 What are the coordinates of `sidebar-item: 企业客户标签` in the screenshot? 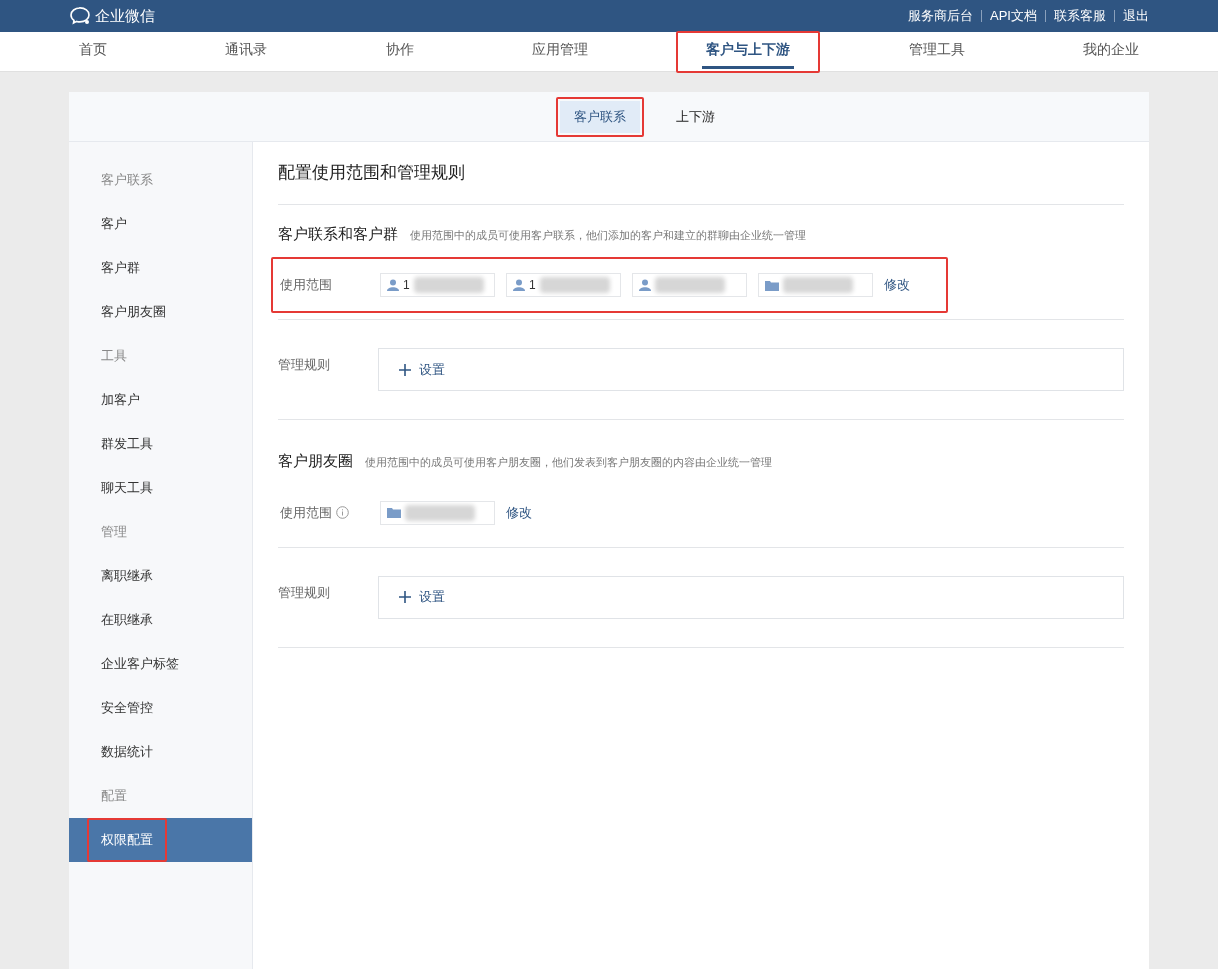 It's located at (160, 664).